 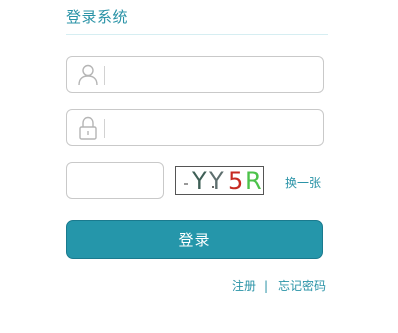 I want to click on username-input, so click(x=213, y=74).